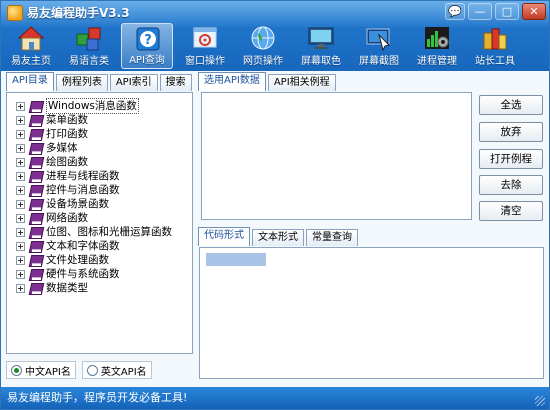  What do you see at coordinates (455, 11) in the screenshot?
I see `chat-icon: 💬` at bounding box center [455, 11].